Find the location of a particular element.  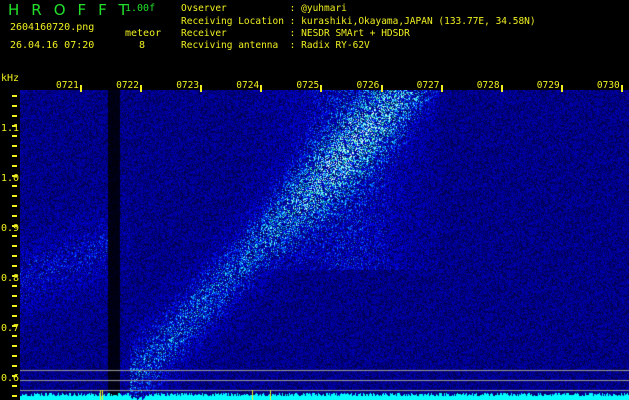

time-label: 0727 is located at coordinates (428, 85).